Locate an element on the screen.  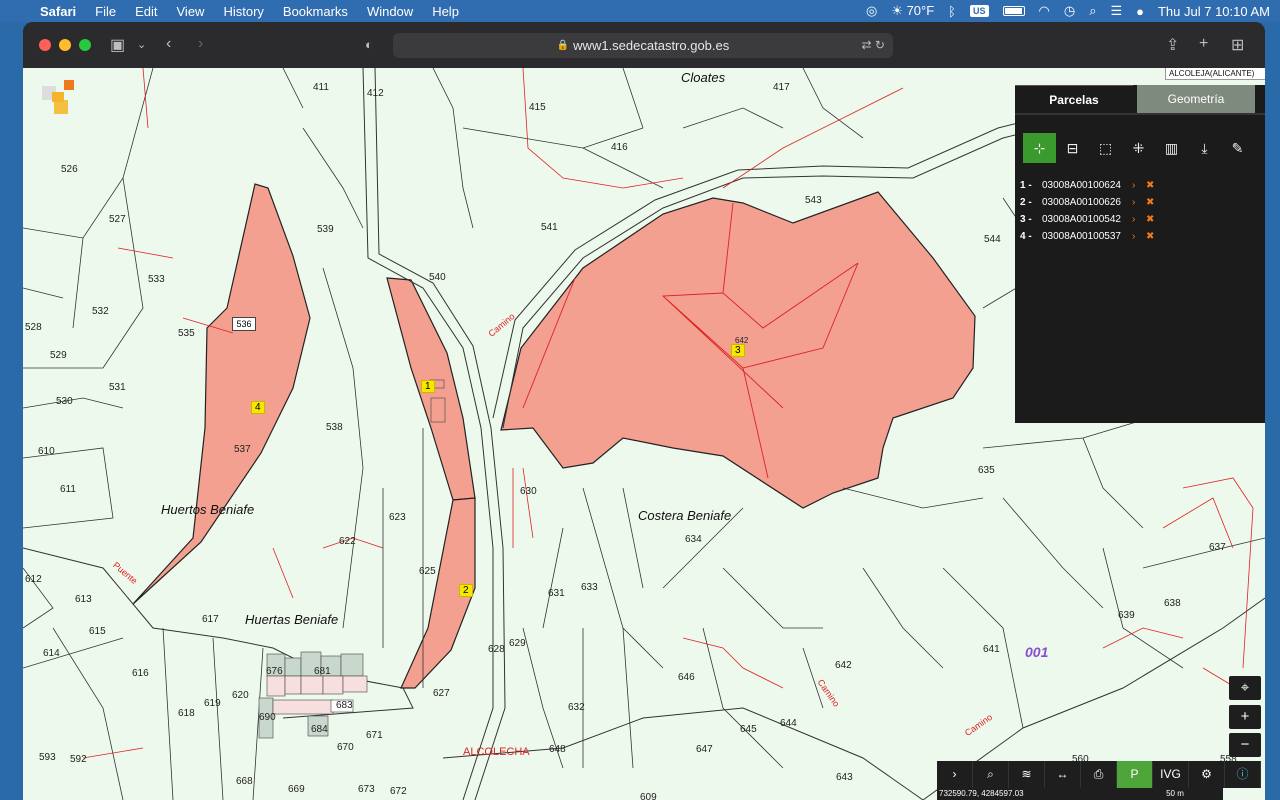
menu-bookmarks: Bookmarks is located at coordinates (315, 11).